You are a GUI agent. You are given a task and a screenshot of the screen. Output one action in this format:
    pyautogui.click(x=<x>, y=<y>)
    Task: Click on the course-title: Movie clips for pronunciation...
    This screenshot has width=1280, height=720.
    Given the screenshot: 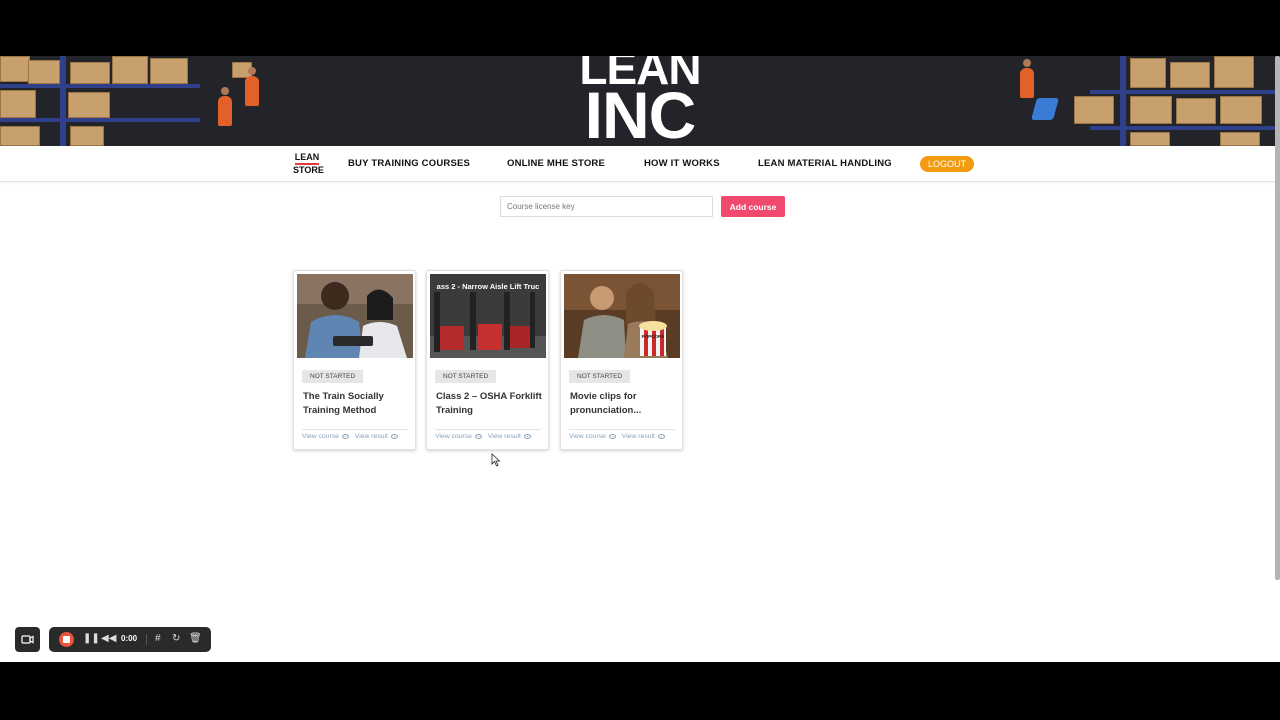 What is the action you would take?
    pyautogui.click(x=606, y=403)
    